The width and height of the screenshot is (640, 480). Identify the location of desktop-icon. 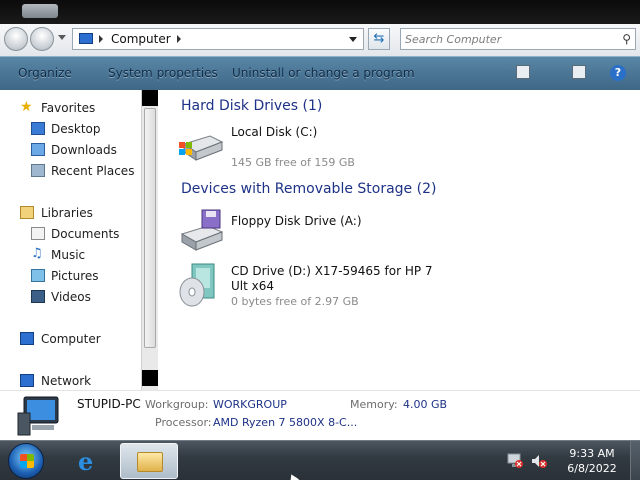
(38, 128).